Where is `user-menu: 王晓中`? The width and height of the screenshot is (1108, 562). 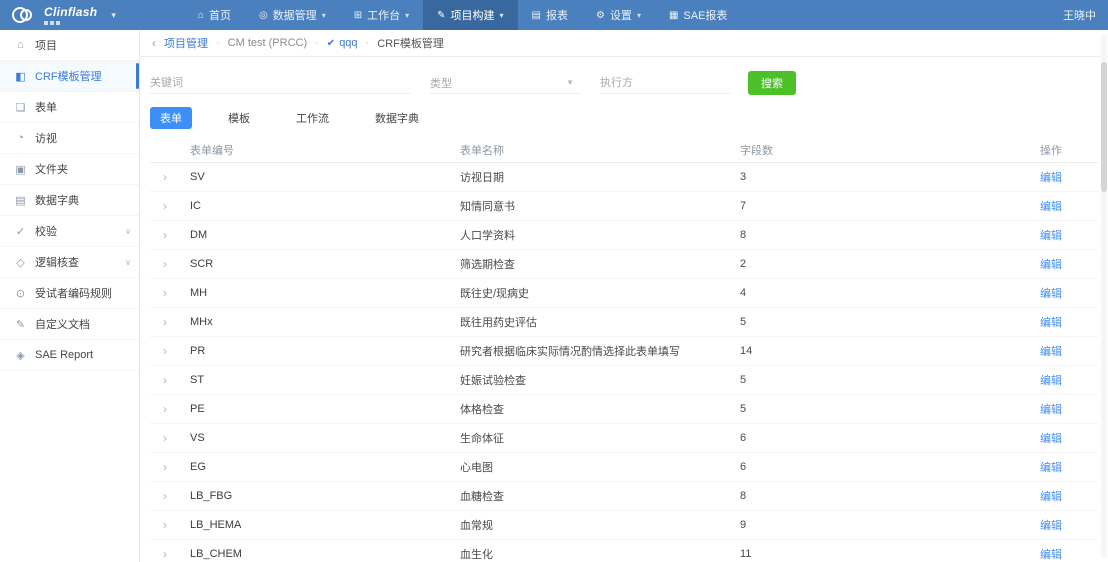
user-menu: 王晓中 is located at coordinates (1079, 15).